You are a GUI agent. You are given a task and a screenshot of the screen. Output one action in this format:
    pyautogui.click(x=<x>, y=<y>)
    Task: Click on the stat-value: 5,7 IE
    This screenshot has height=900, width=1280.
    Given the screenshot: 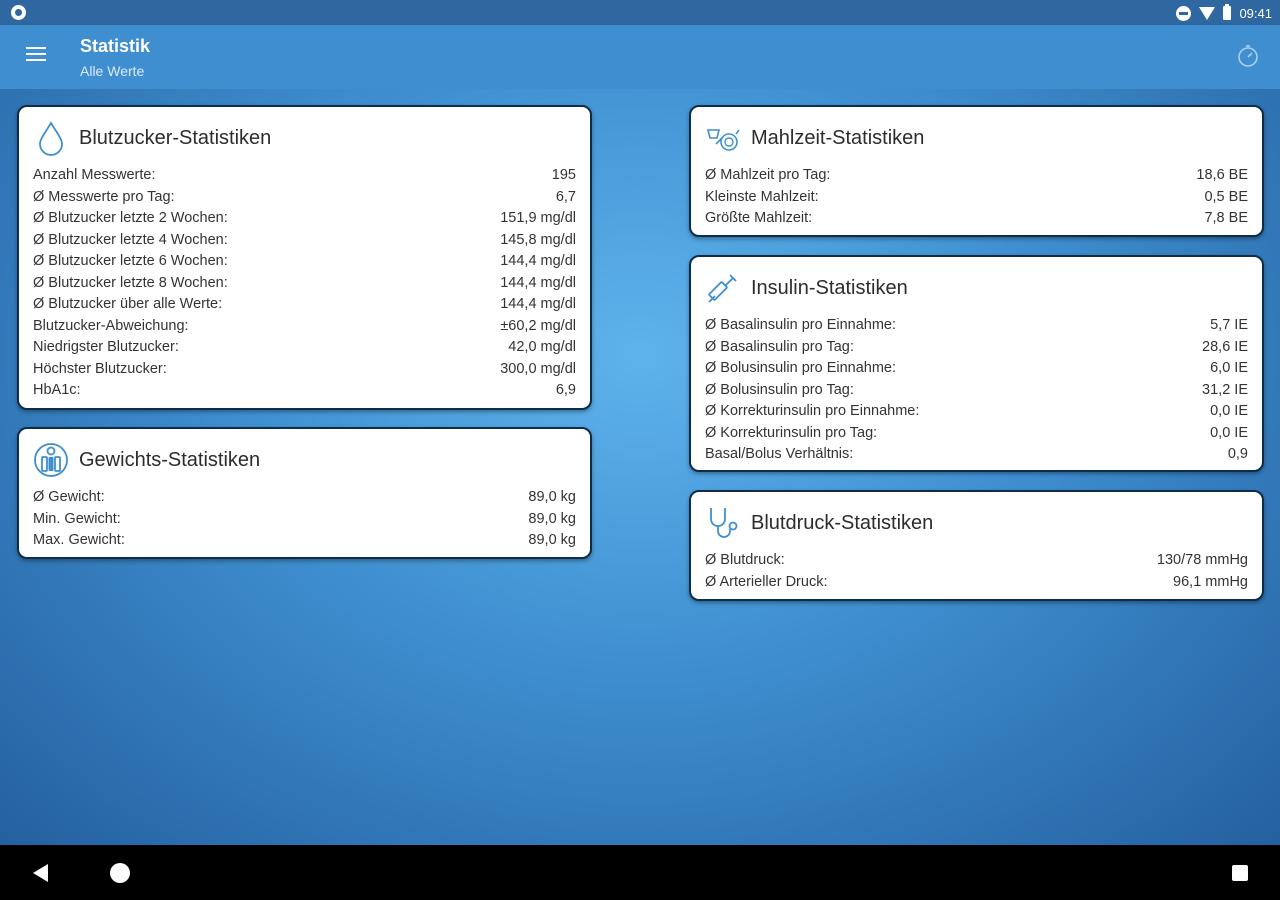 What is the action you would take?
    pyautogui.click(x=1229, y=325)
    